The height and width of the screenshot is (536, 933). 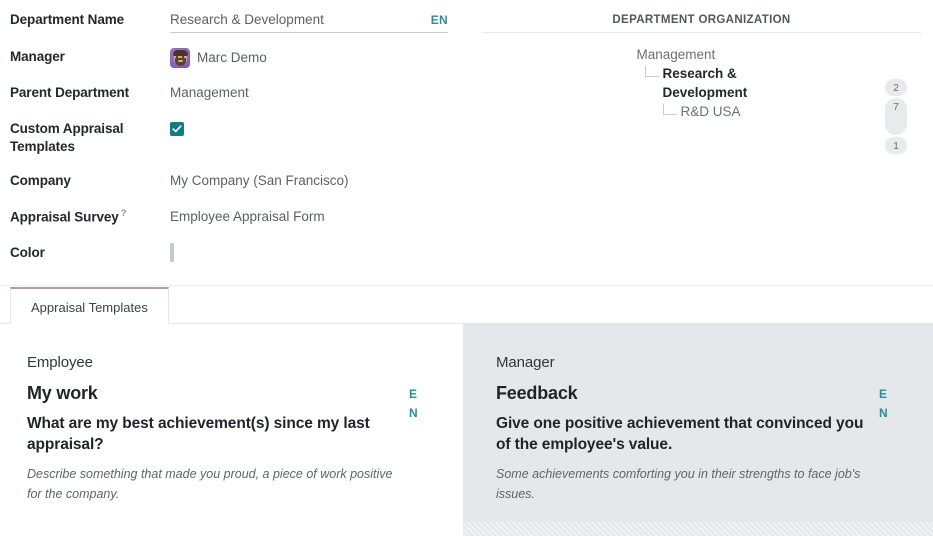 I want to click on org-node-rd-usa: R&D USA, so click(x=734, y=111).